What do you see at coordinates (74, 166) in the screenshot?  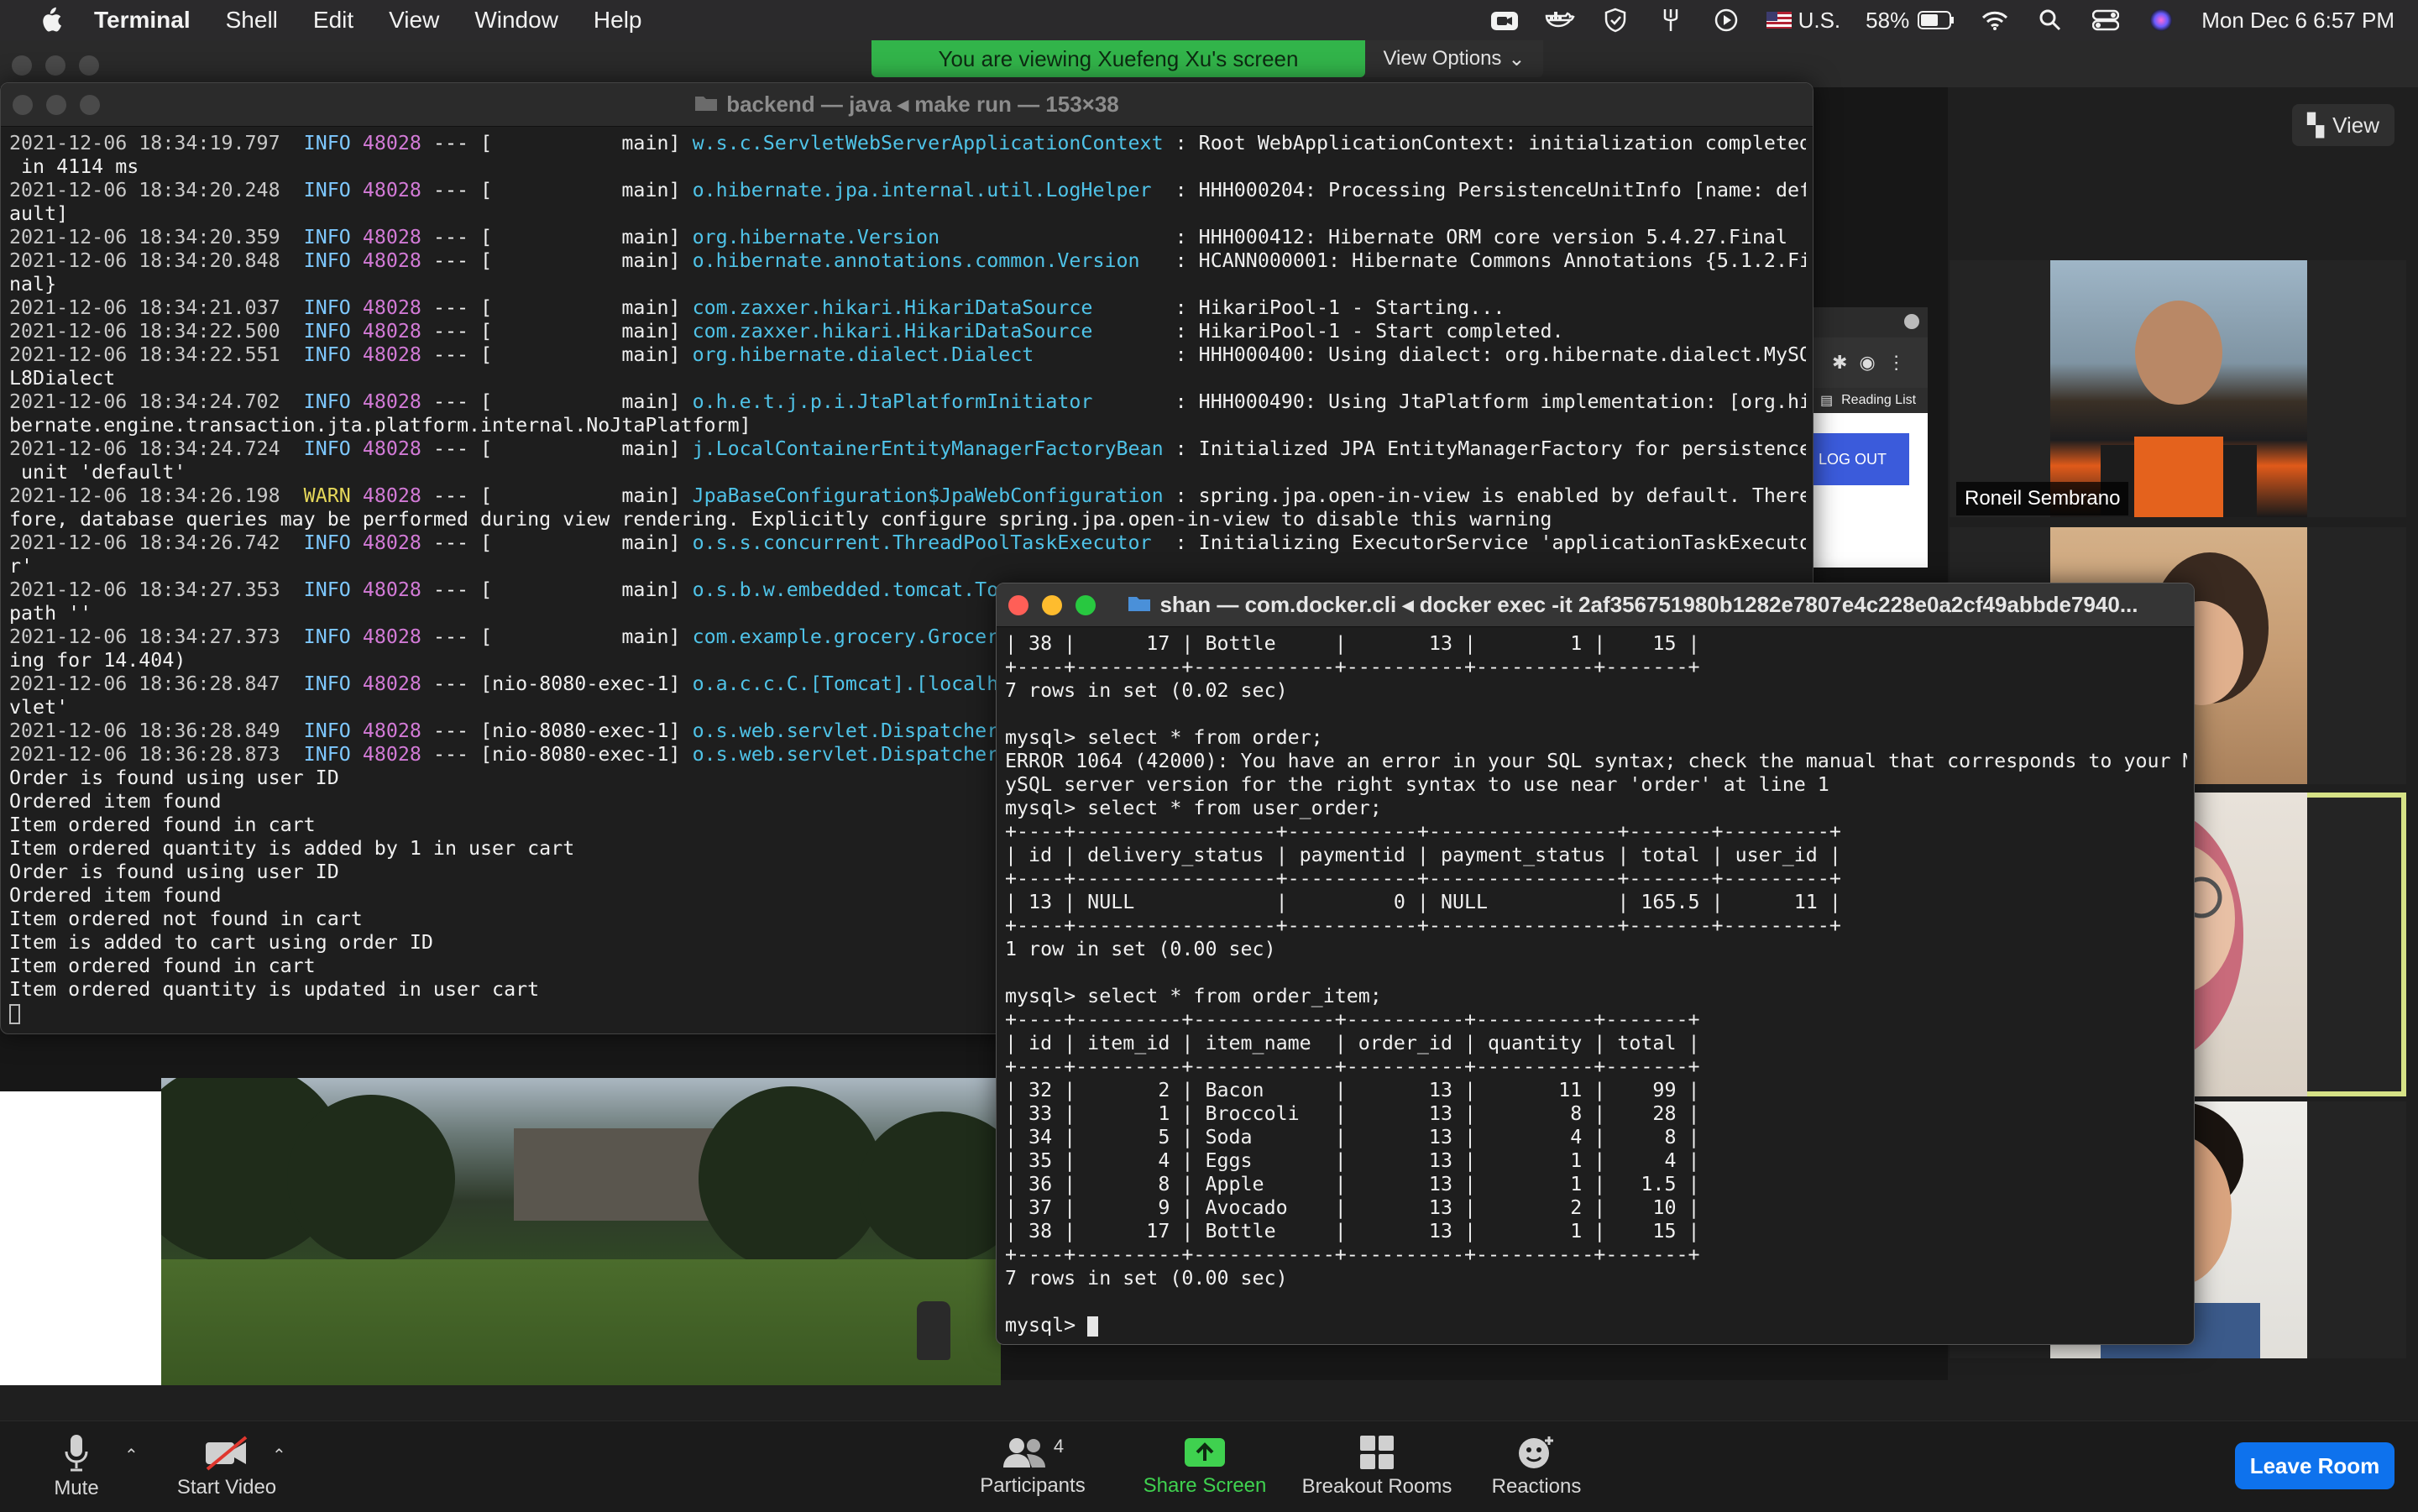 I see `terminal-line: in 4114 ms` at bounding box center [74, 166].